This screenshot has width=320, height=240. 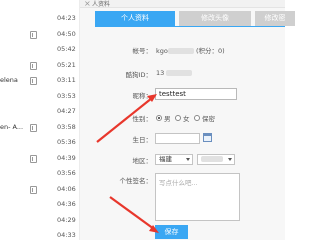 I want to click on kugou-id-prefix: 13, so click(x=160, y=73).